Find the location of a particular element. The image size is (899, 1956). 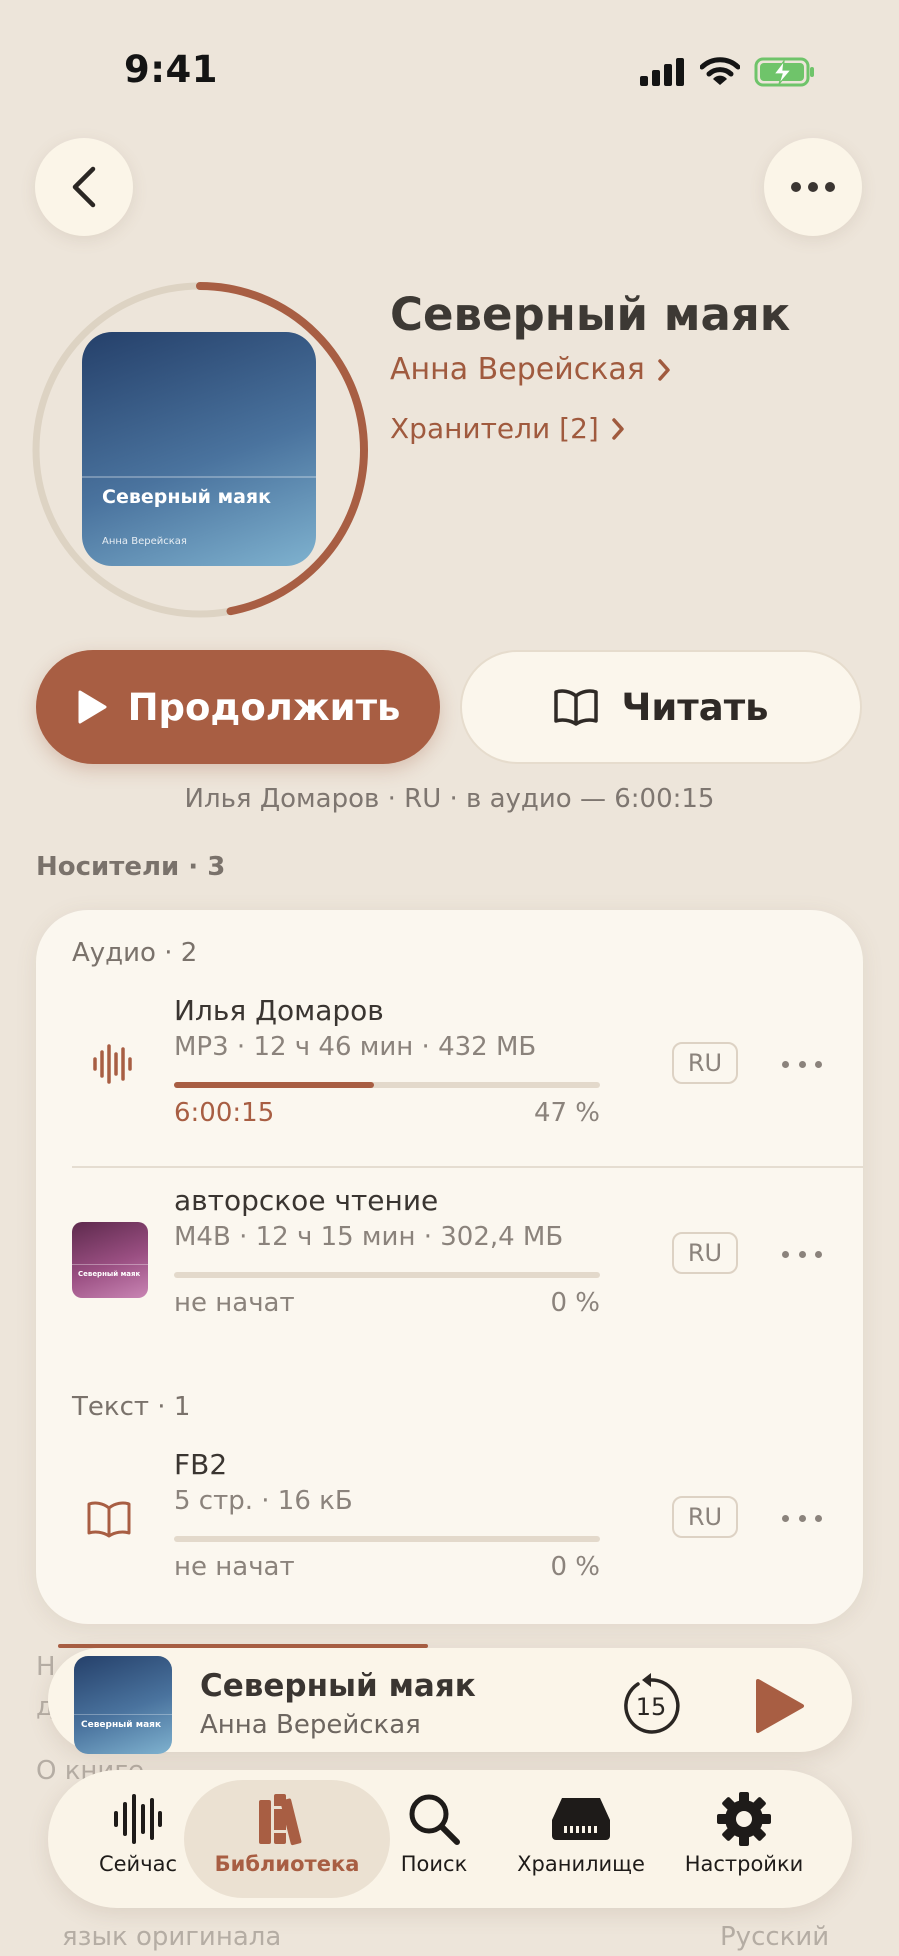

wifi-icon is located at coordinates (720, 71).